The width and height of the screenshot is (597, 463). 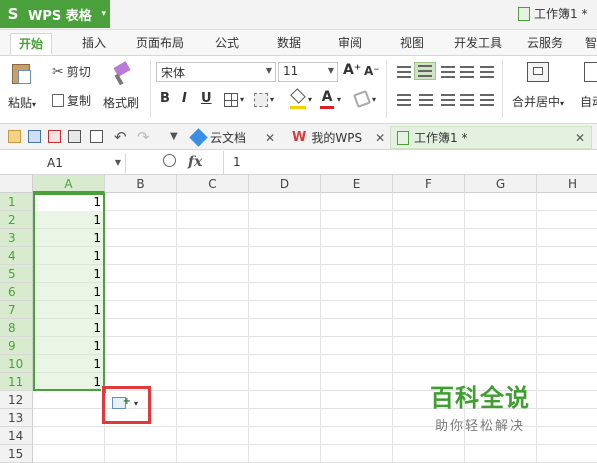 What do you see at coordinates (357, 184) in the screenshot?
I see `column-header-e: E` at bounding box center [357, 184].